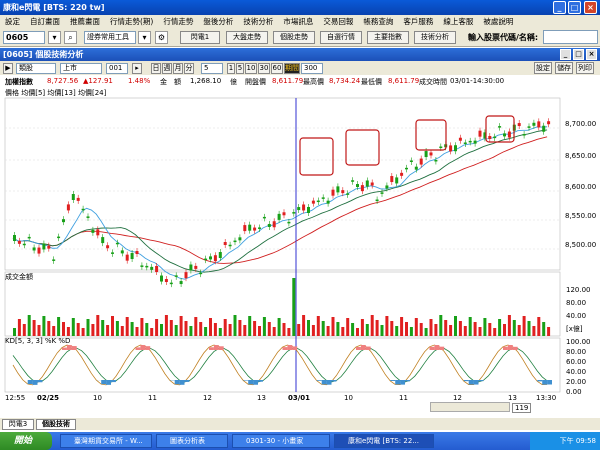 The height and width of the screenshot is (450, 600). Describe the element at coordinates (435, 37) in the screenshot. I see `toolbar-button: 技術分析` at that location.